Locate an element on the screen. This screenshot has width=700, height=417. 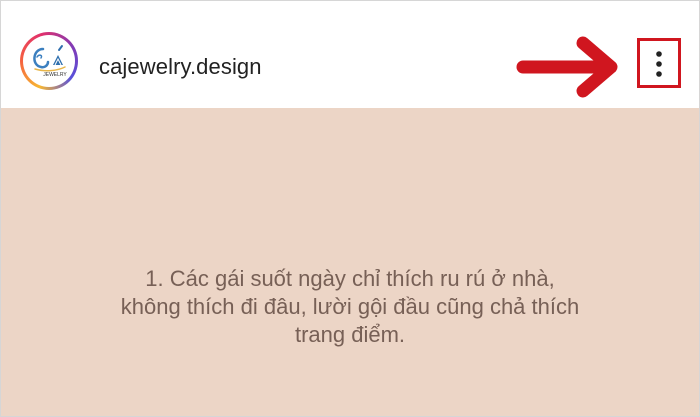
avatar-logo: JEWELRY is located at coordinates (49, 61).